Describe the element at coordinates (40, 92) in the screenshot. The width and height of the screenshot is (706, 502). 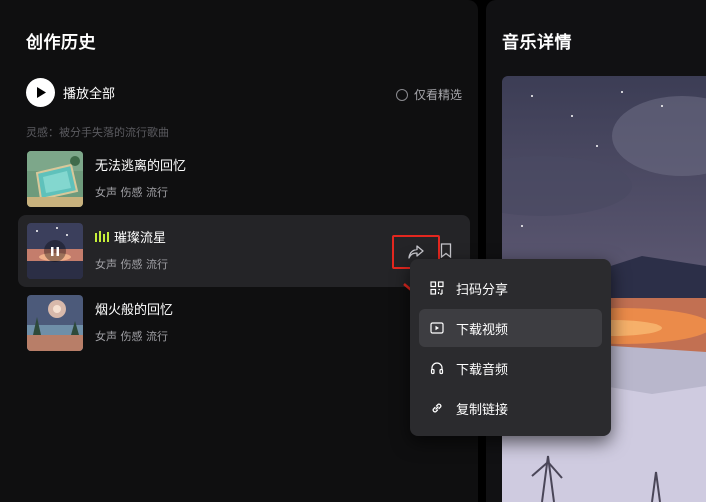
I see `play-icon` at that location.